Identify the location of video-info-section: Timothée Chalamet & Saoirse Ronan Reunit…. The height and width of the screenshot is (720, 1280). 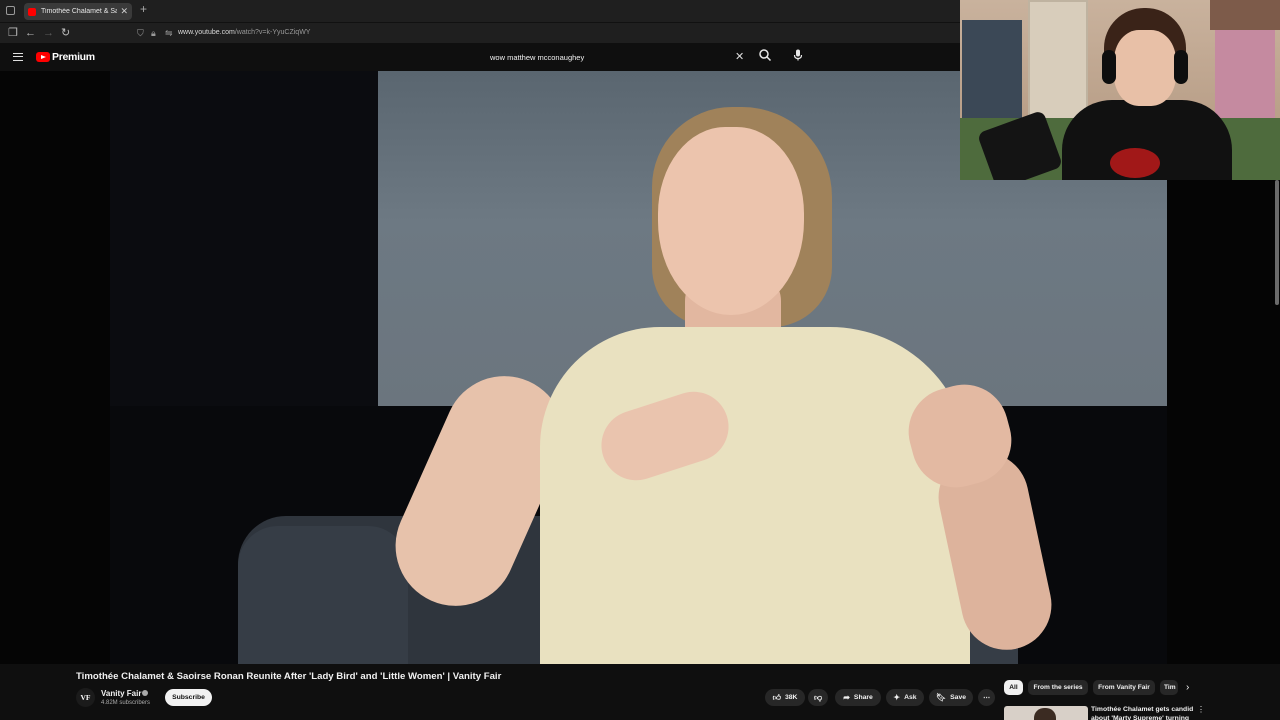
(640, 692).